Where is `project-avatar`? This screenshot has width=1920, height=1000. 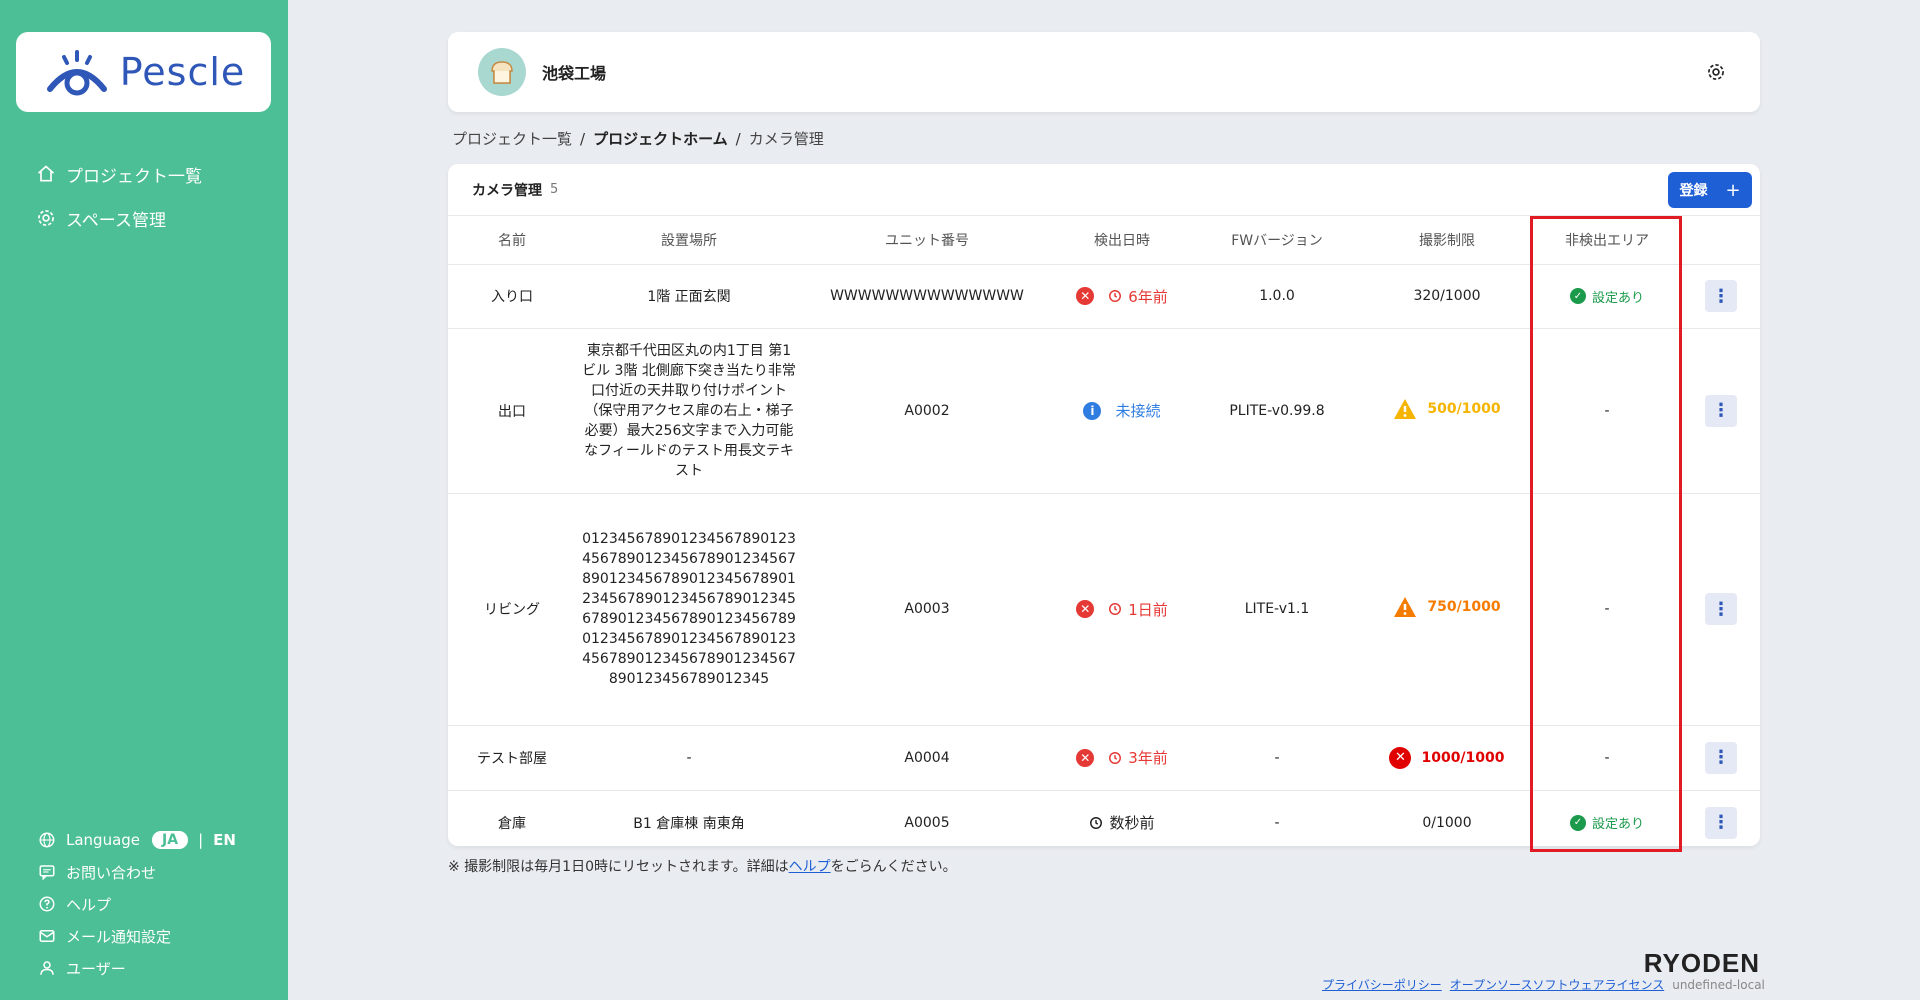 project-avatar is located at coordinates (502, 72).